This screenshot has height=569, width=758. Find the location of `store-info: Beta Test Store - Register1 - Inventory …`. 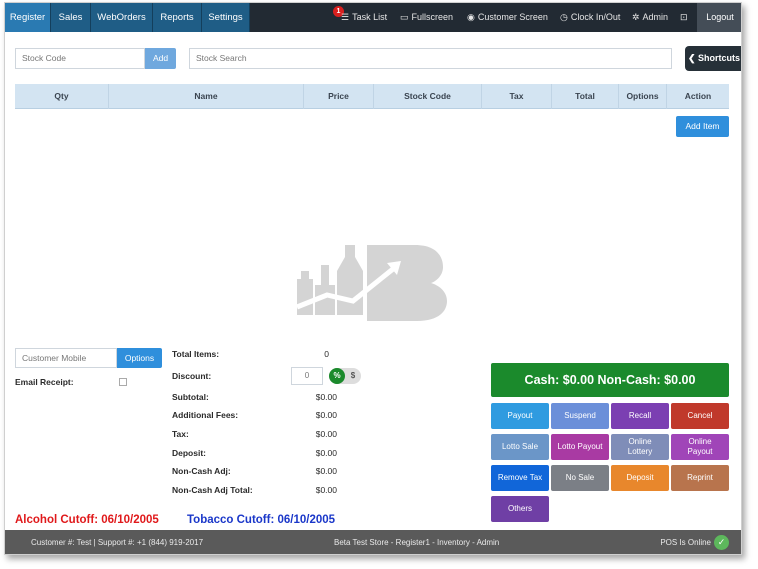

store-info: Beta Test Store - Register1 - Inventory … is located at coordinates (417, 542).